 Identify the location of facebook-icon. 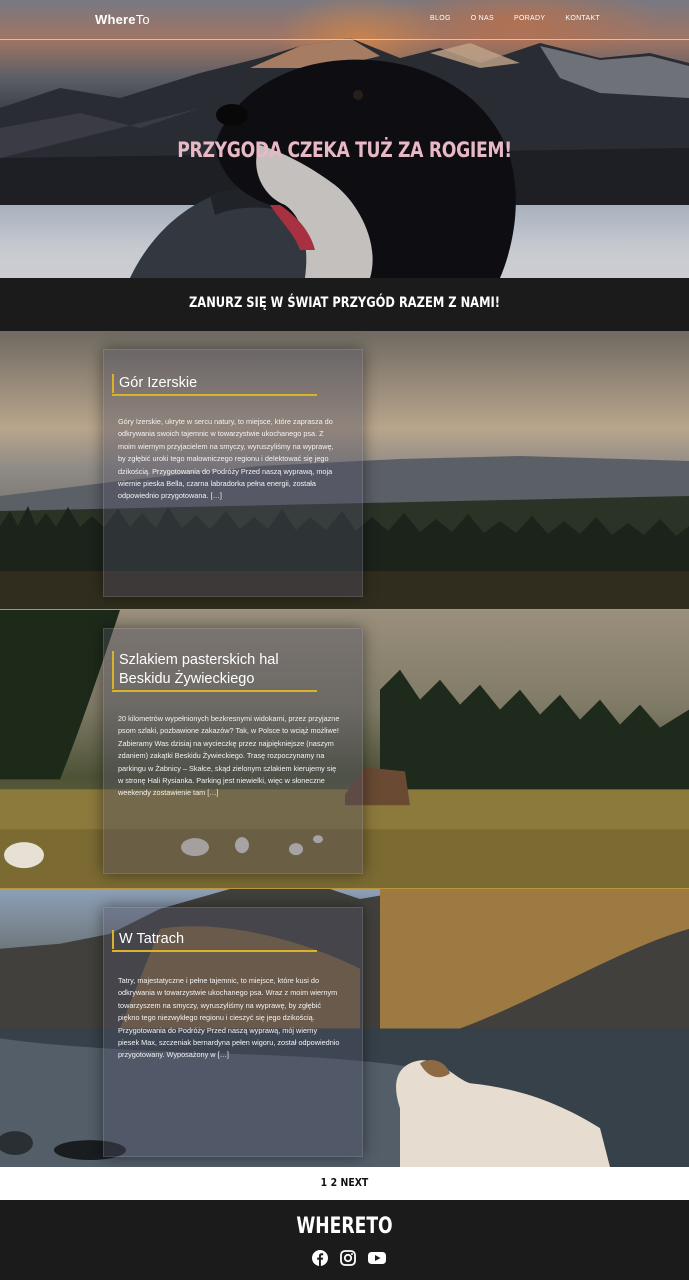
(320, 1258).